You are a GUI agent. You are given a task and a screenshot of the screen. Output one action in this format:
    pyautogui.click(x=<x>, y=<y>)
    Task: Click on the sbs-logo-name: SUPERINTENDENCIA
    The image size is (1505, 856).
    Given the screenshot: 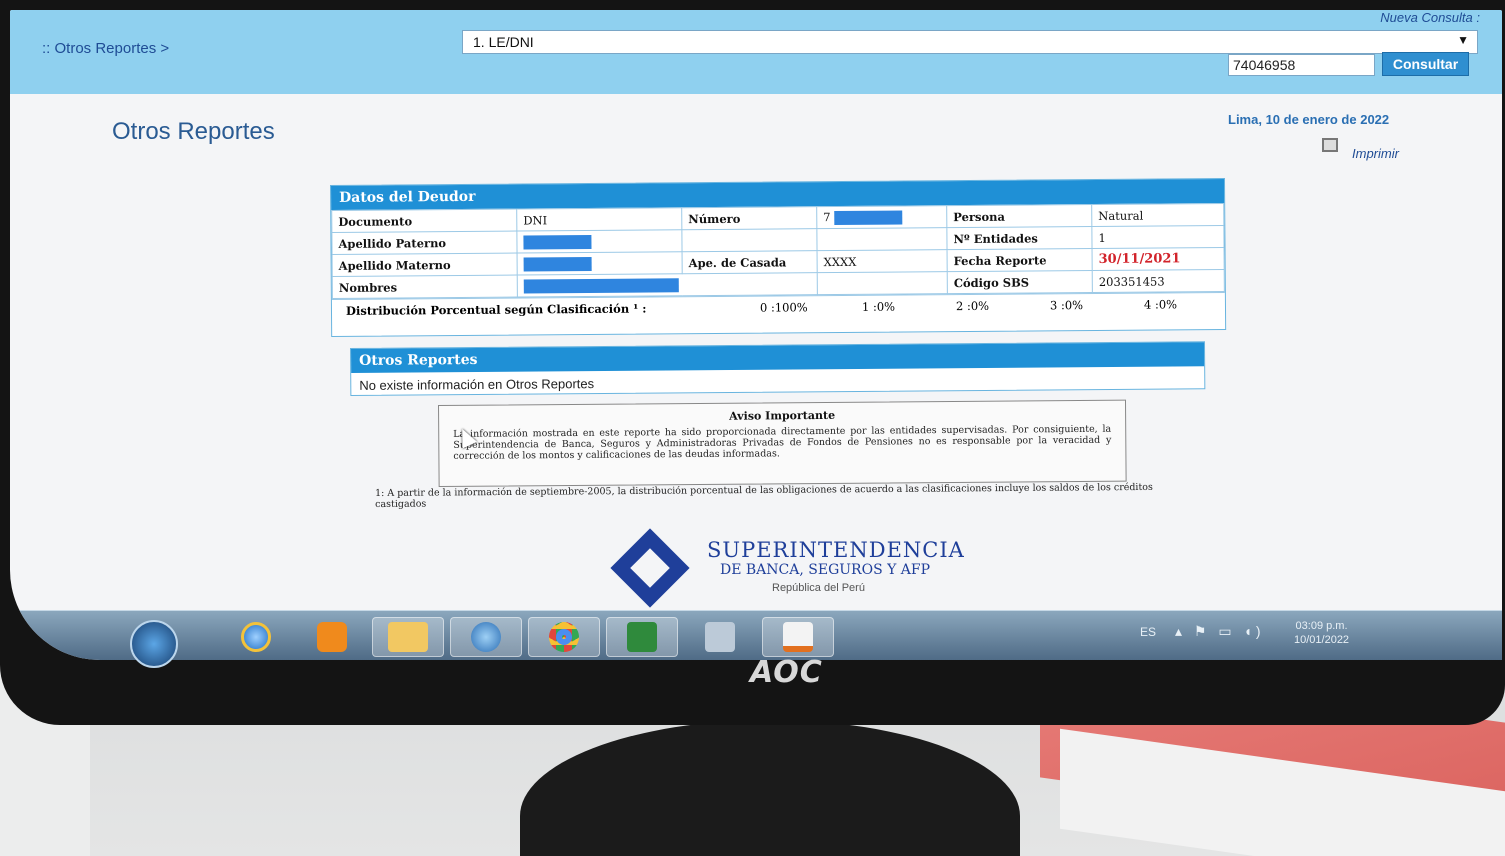 What is the action you would take?
    pyautogui.click(x=836, y=550)
    